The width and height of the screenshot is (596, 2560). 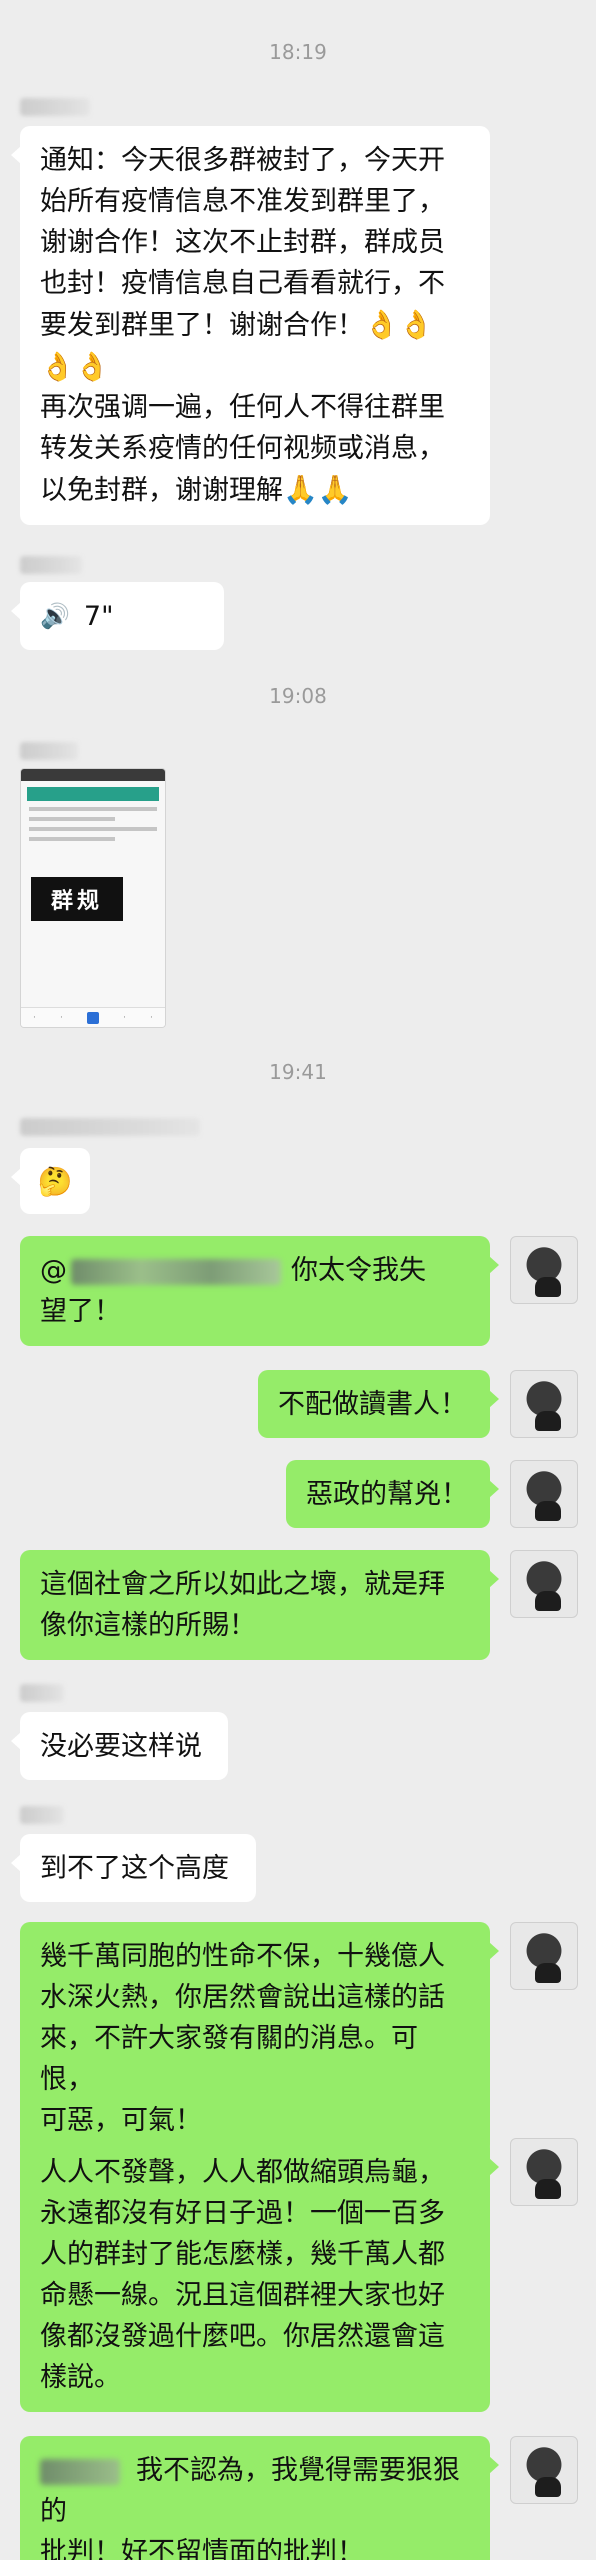 What do you see at coordinates (242, 160) in the screenshot?
I see `notice-line-1: 通知：今天很多群被封了，今天开` at bounding box center [242, 160].